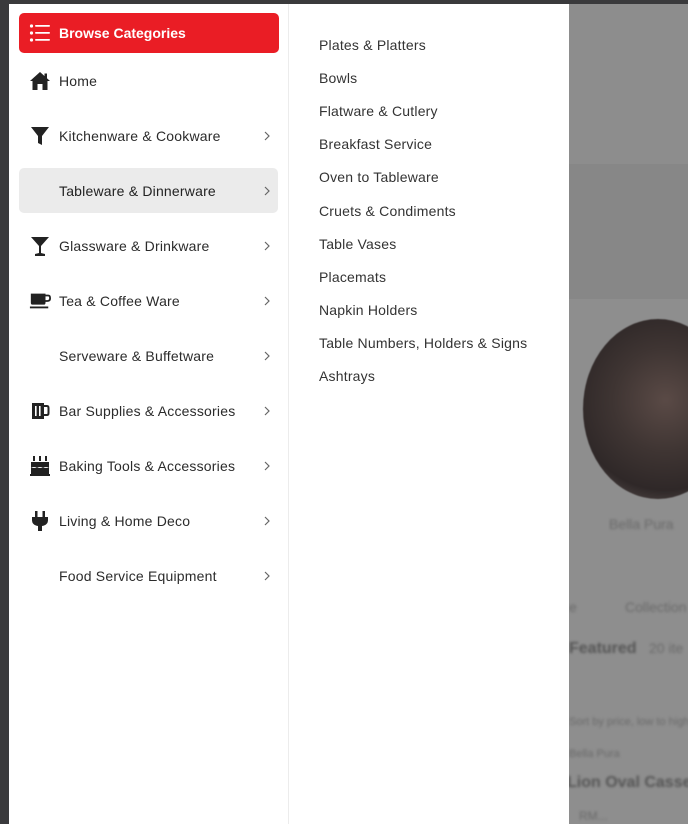 The width and height of the screenshot is (688, 824). Describe the element at coordinates (573, 607) in the screenshot. I see `background-text: e` at that location.